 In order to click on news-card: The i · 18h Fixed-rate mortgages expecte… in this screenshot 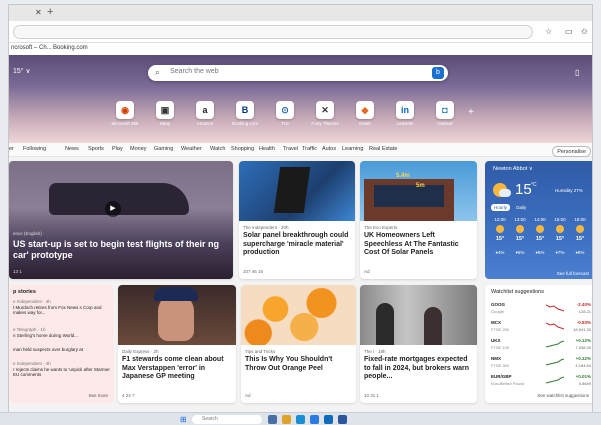, I will do `click(418, 344)`.